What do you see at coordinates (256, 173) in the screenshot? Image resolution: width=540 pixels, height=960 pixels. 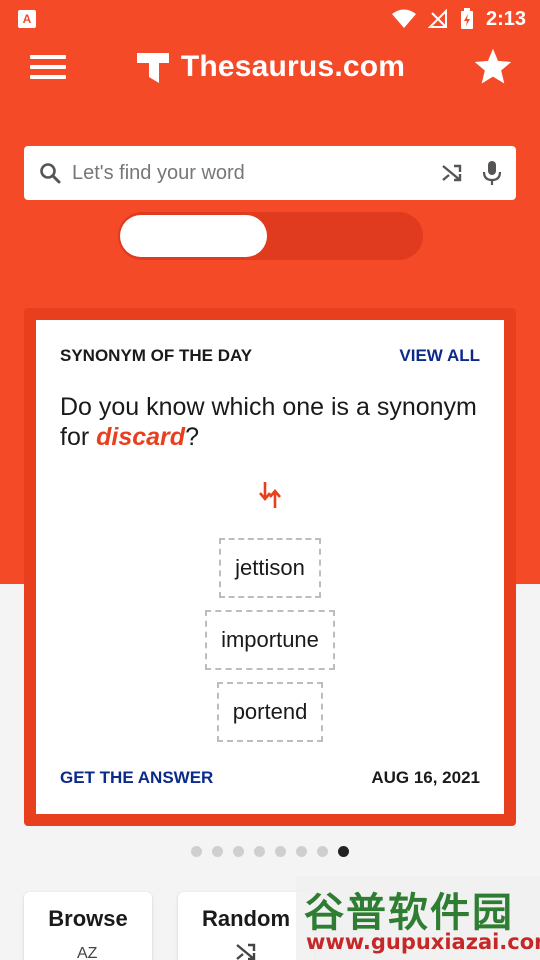 I see `search-input` at bounding box center [256, 173].